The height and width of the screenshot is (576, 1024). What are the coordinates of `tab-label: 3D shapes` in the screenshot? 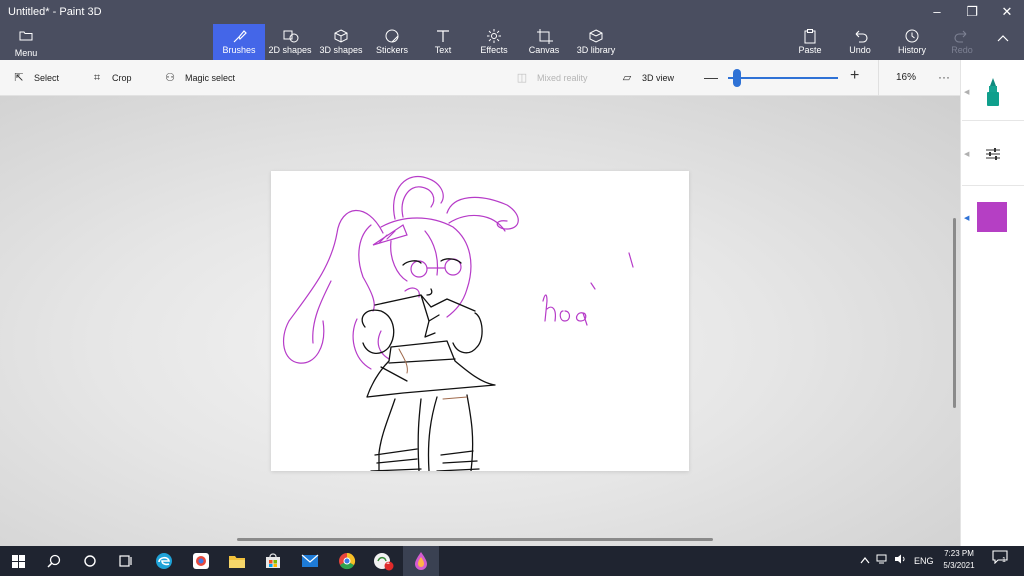 It's located at (341, 50).